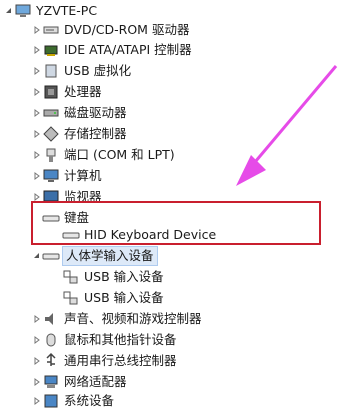  I want to click on tree-item-computer: 计算机, so click(67, 176).